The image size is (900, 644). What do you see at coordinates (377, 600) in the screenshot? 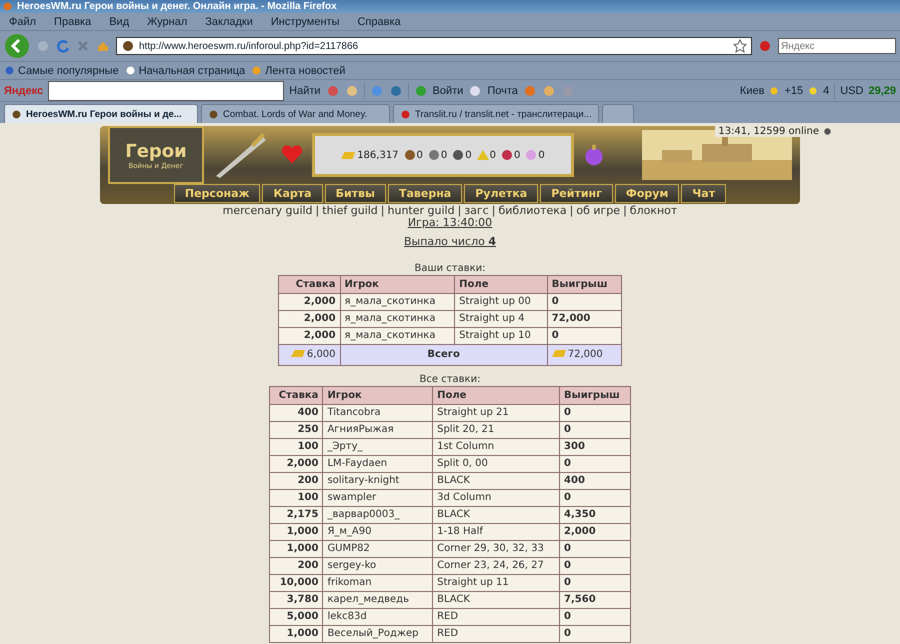
I see `table-cell: карел_медведь` at bounding box center [377, 600].